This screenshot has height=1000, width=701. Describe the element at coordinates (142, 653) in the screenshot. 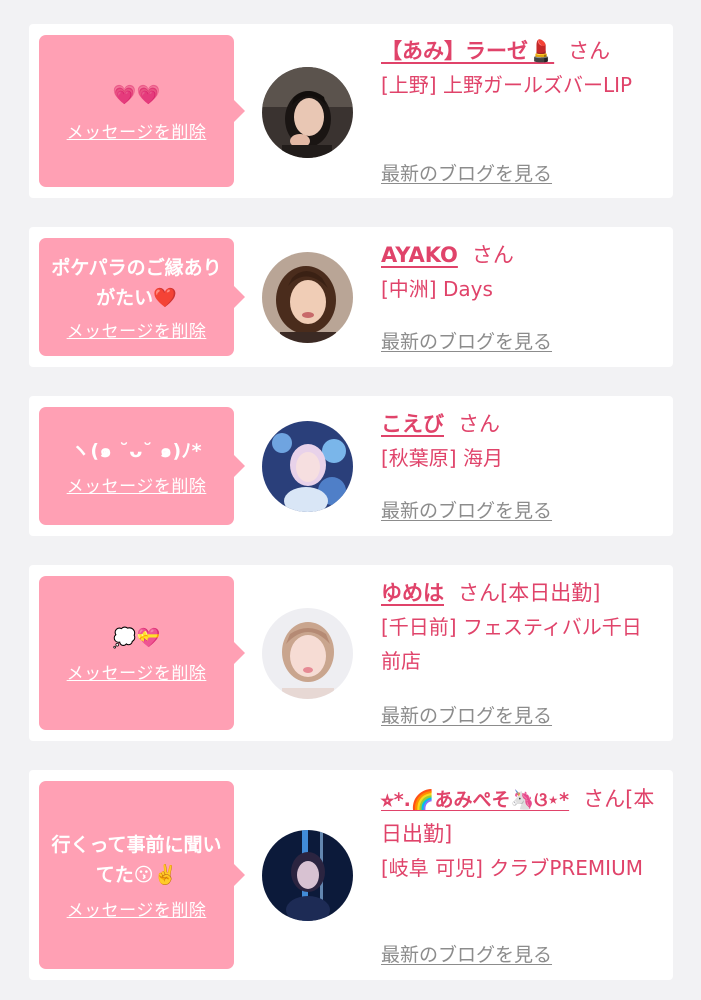

I see `message-bubble: 💭💝 メッセージを削除` at that location.